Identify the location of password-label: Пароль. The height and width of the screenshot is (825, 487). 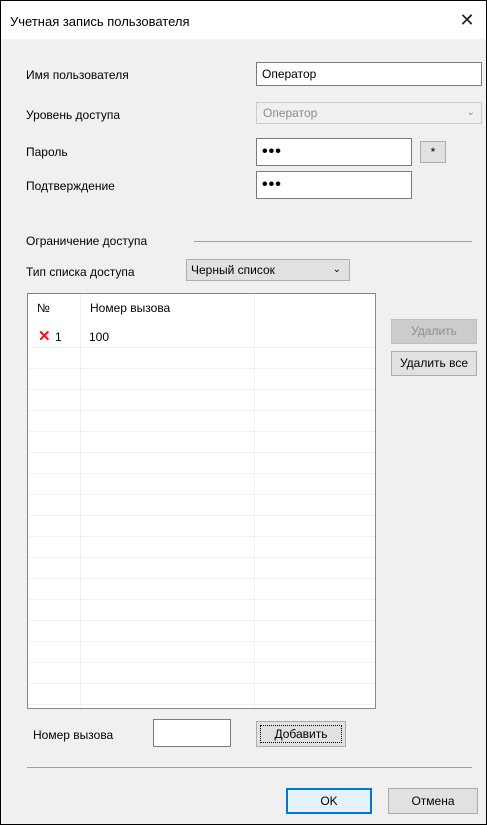
(47, 152).